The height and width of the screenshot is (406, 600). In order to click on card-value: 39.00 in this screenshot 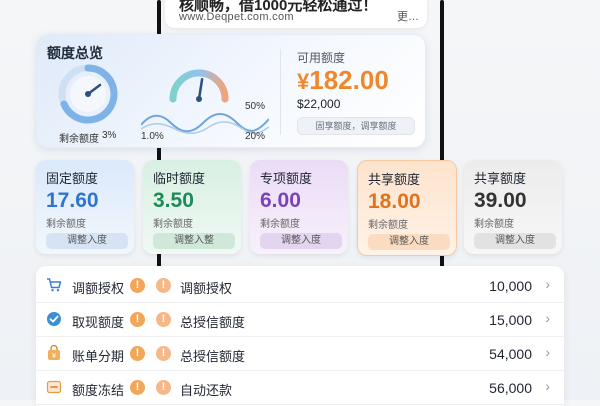, I will do `click(500, 200)`.